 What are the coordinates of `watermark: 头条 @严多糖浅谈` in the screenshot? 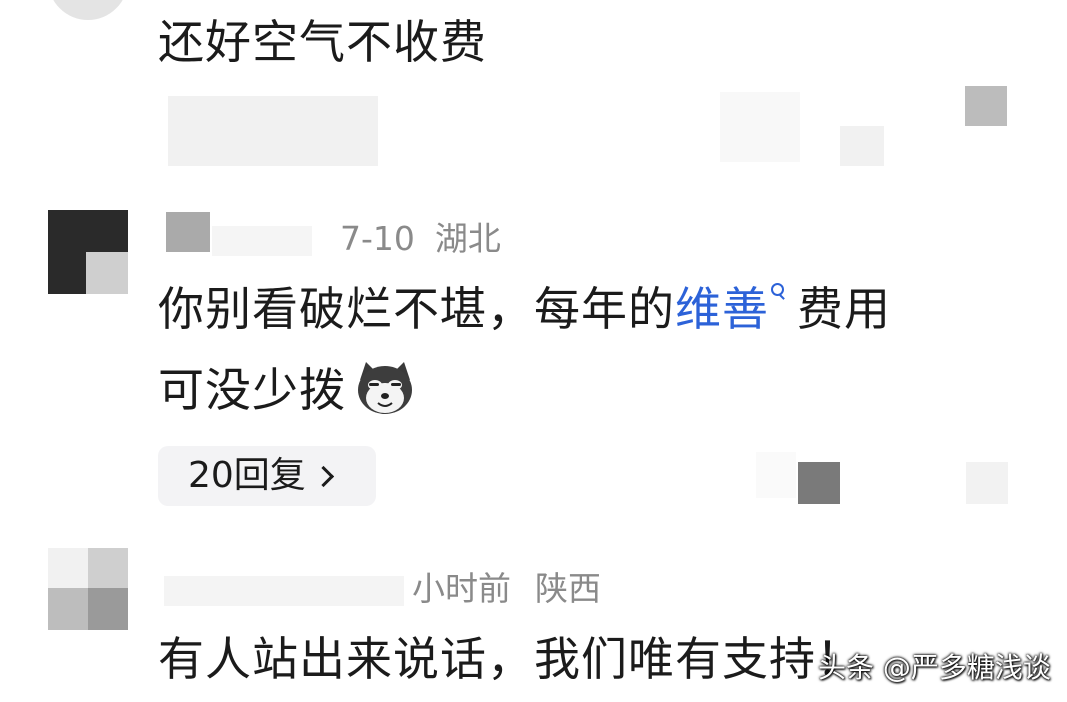 It's located at (934, 667).